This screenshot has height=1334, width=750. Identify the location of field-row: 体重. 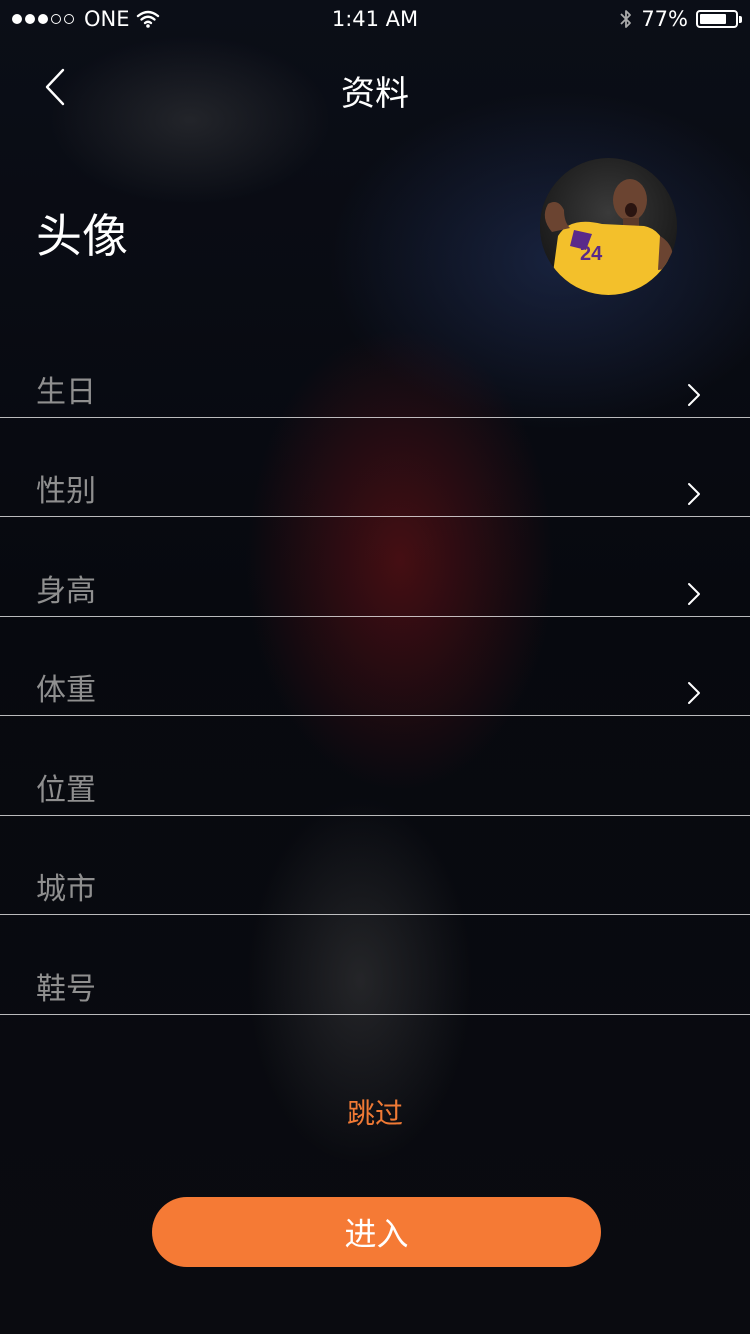
(375, 666).